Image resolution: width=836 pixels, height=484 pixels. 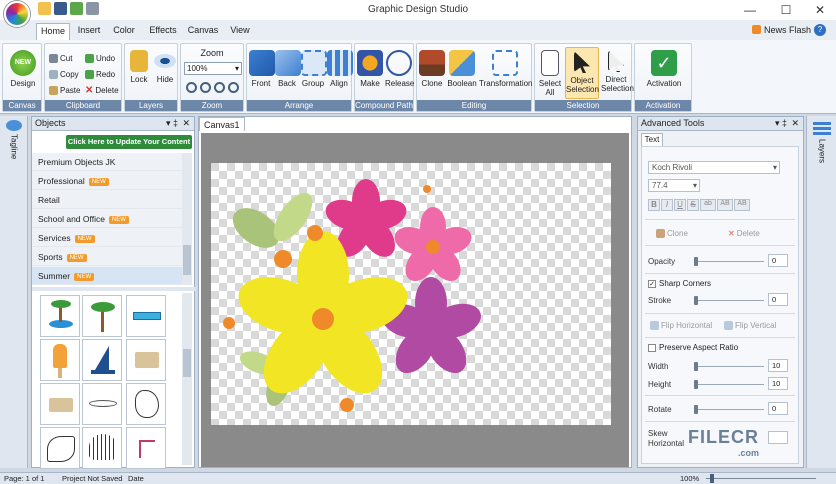 I want to click on zoom-select: 100% ▾, so click(x=213, y=68).